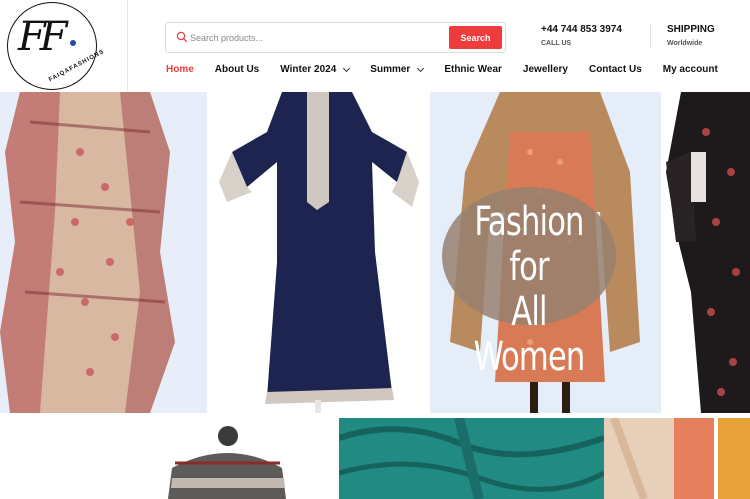  What do you see at coordinates (691, 29) in the screenshot?
I see `shipping-title: SHIPPING` at bounding box center [691, 29].